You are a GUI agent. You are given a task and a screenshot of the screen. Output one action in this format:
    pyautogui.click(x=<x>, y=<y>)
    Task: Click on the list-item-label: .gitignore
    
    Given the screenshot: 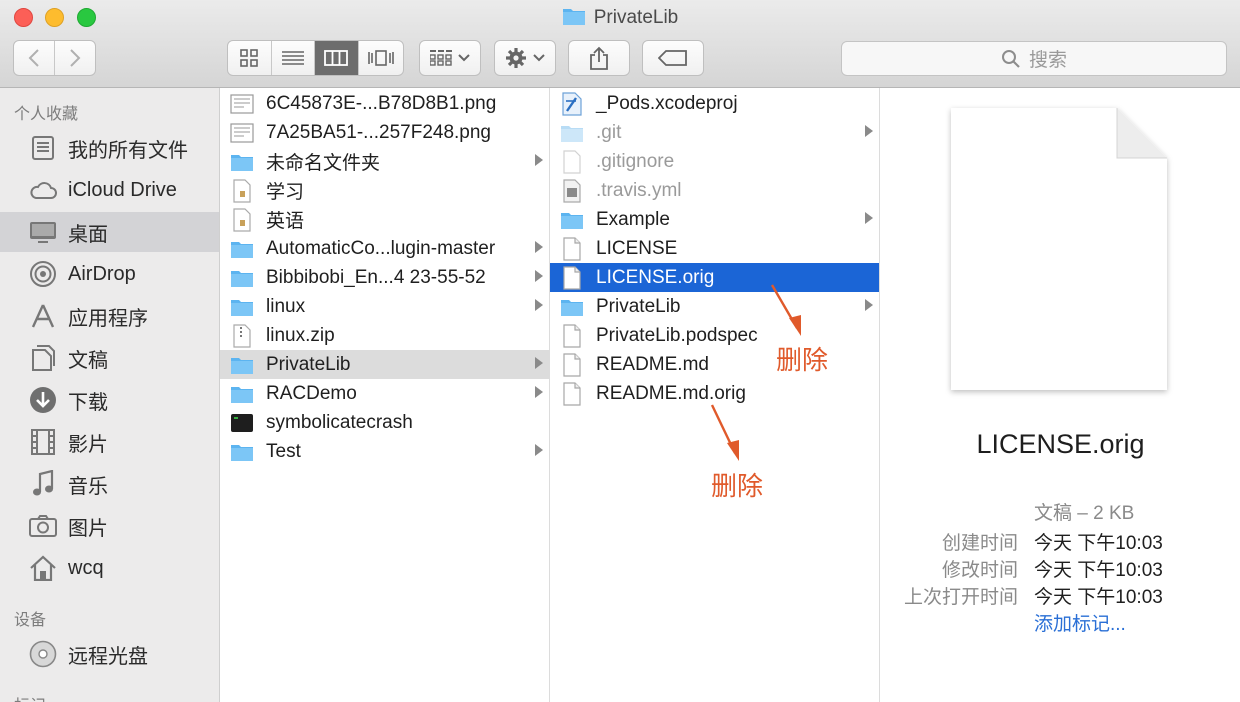 What is the action you would take?
    pyautogui.click(x=635, y=161)
    